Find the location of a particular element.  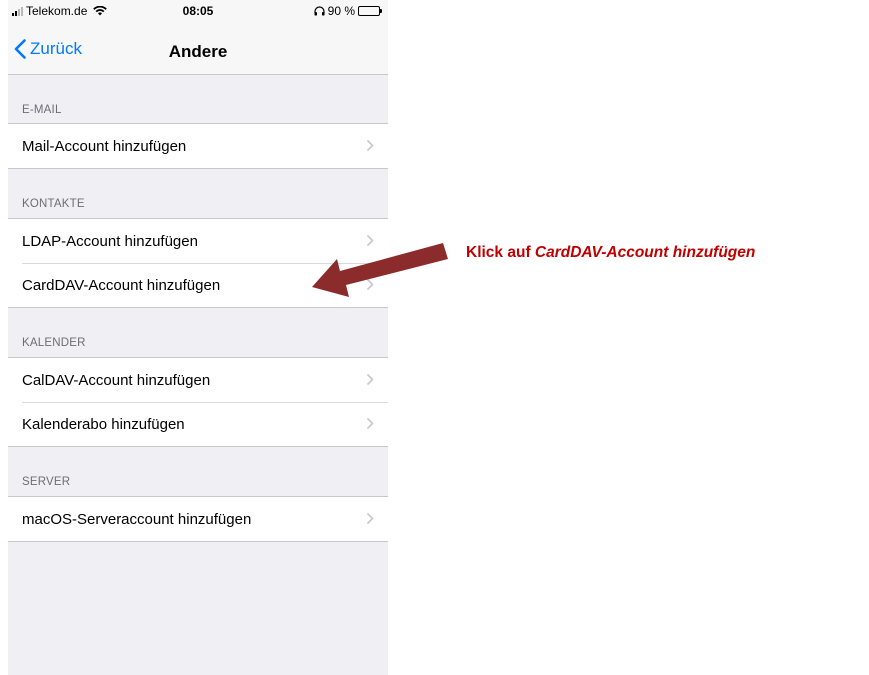

row-macos-server-account: macOS-Serveraccount hinzufügen is located at coordinates (198, 519).